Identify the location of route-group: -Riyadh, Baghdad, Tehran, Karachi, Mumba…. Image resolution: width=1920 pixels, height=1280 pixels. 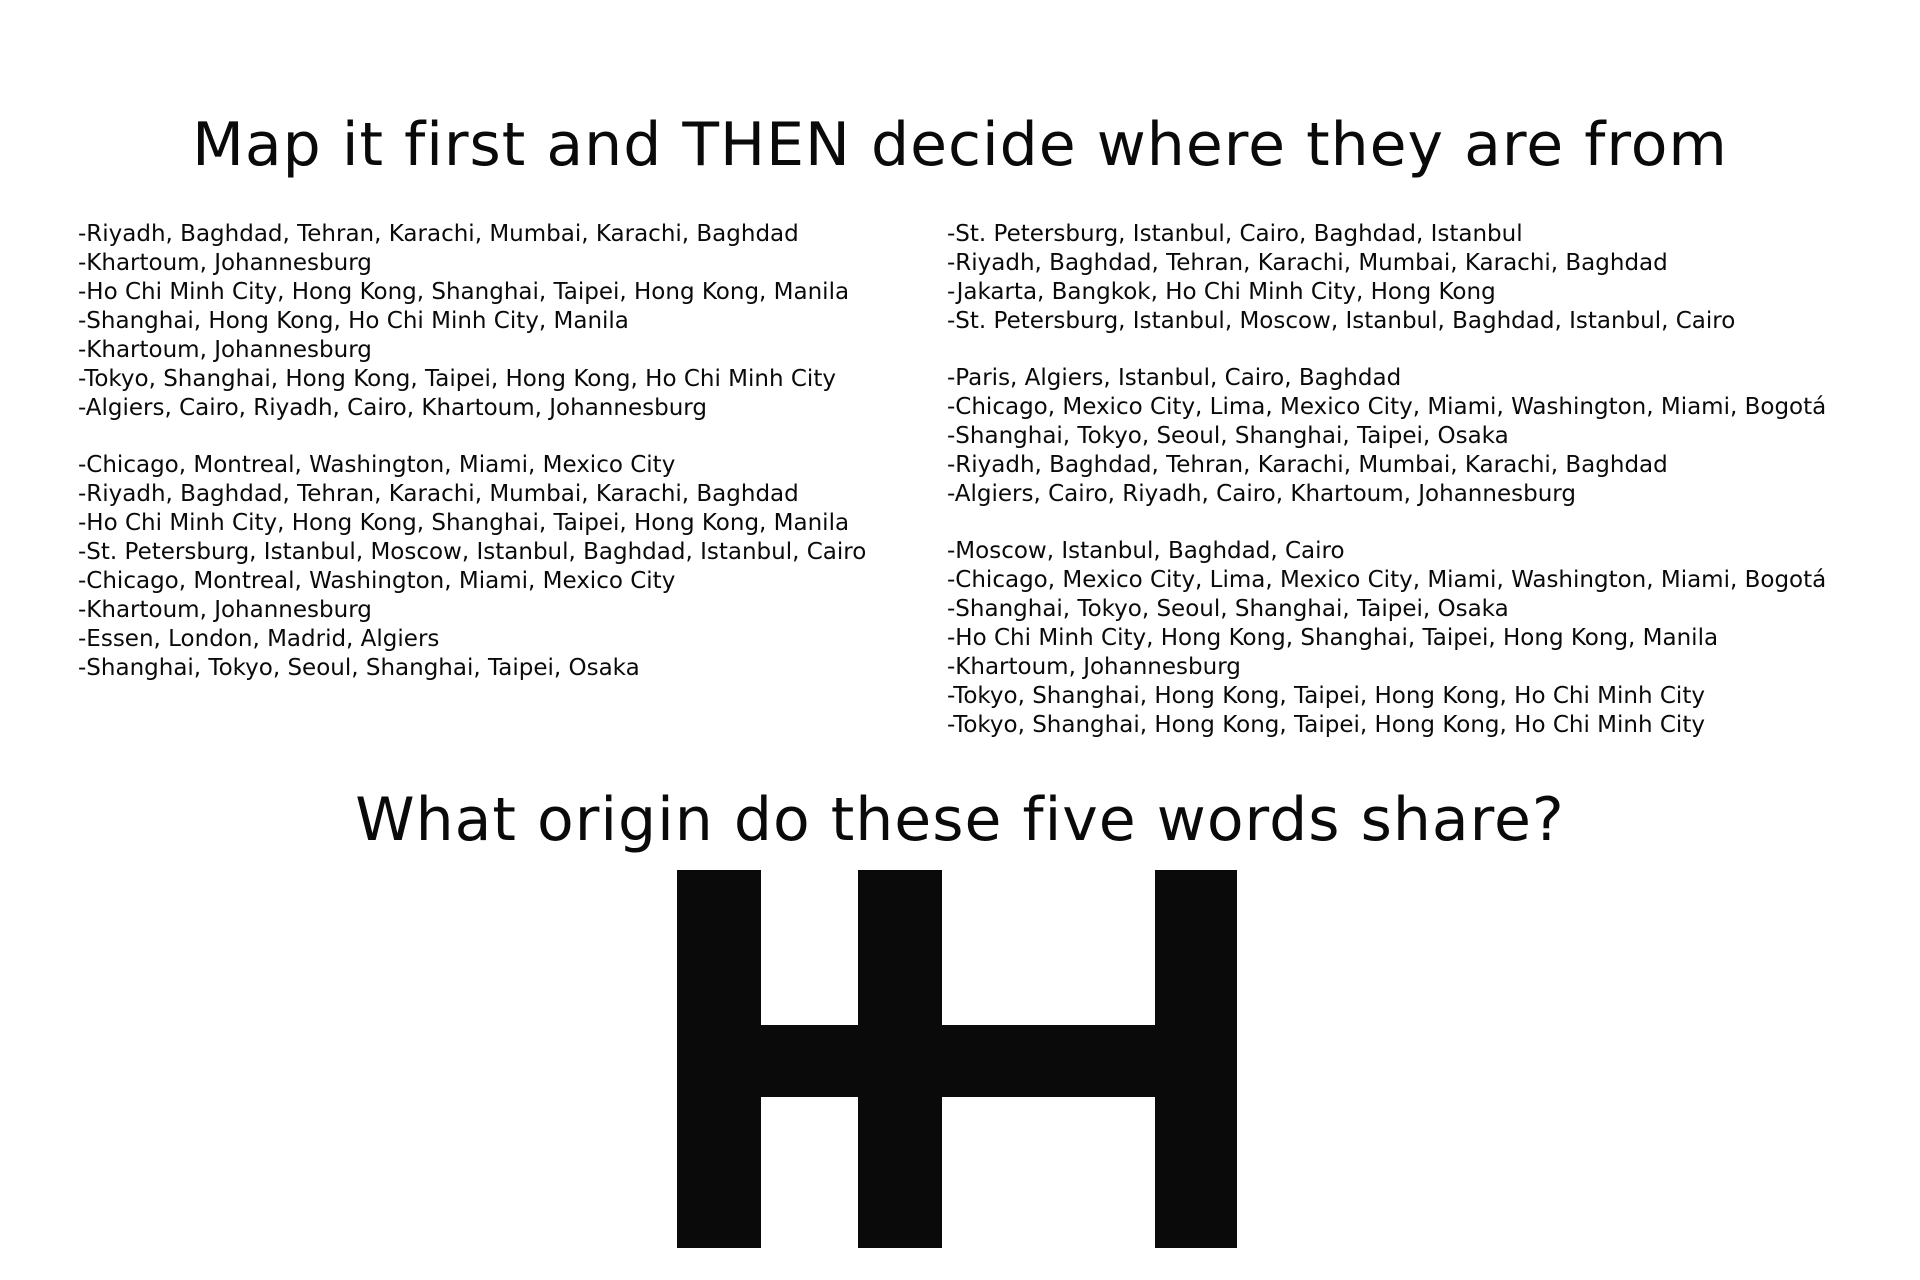
(472, 321).